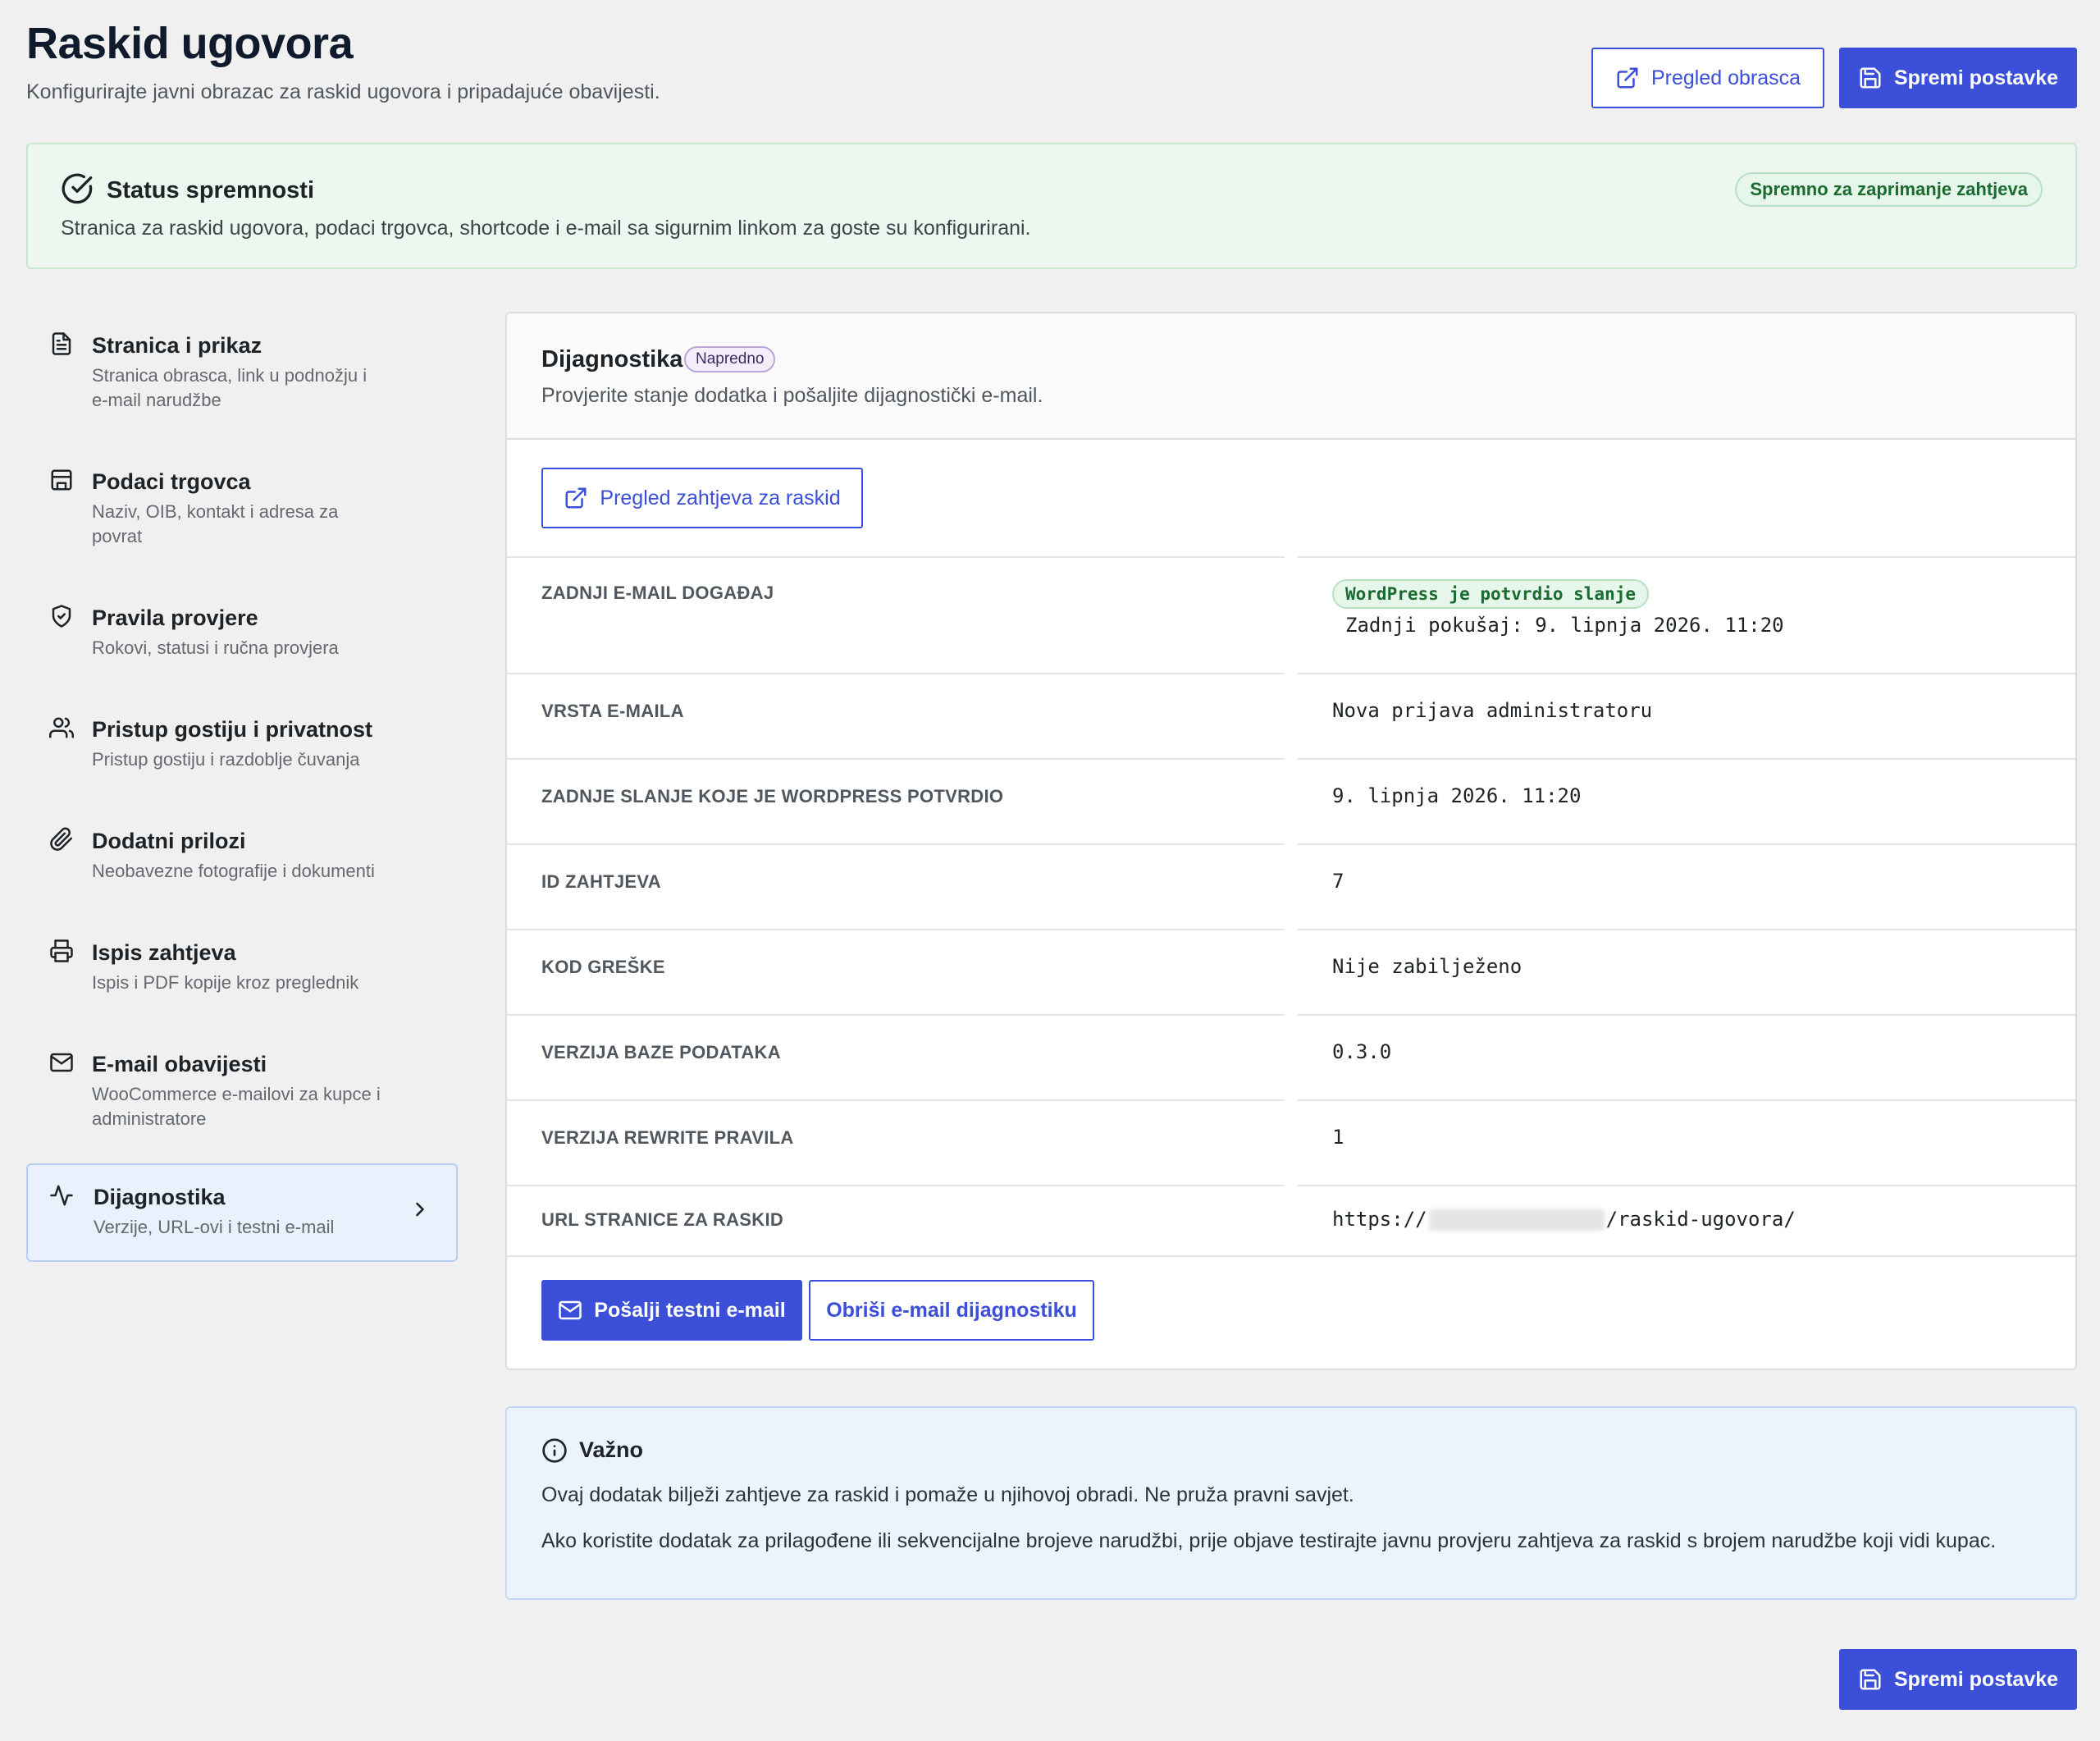 The width and height of the screenshot is (2100, 1741). I want to click on row-key: ZADNJE SLANJE KOJE JE WORDPRESS POTVRDIO, so click(772, 797).